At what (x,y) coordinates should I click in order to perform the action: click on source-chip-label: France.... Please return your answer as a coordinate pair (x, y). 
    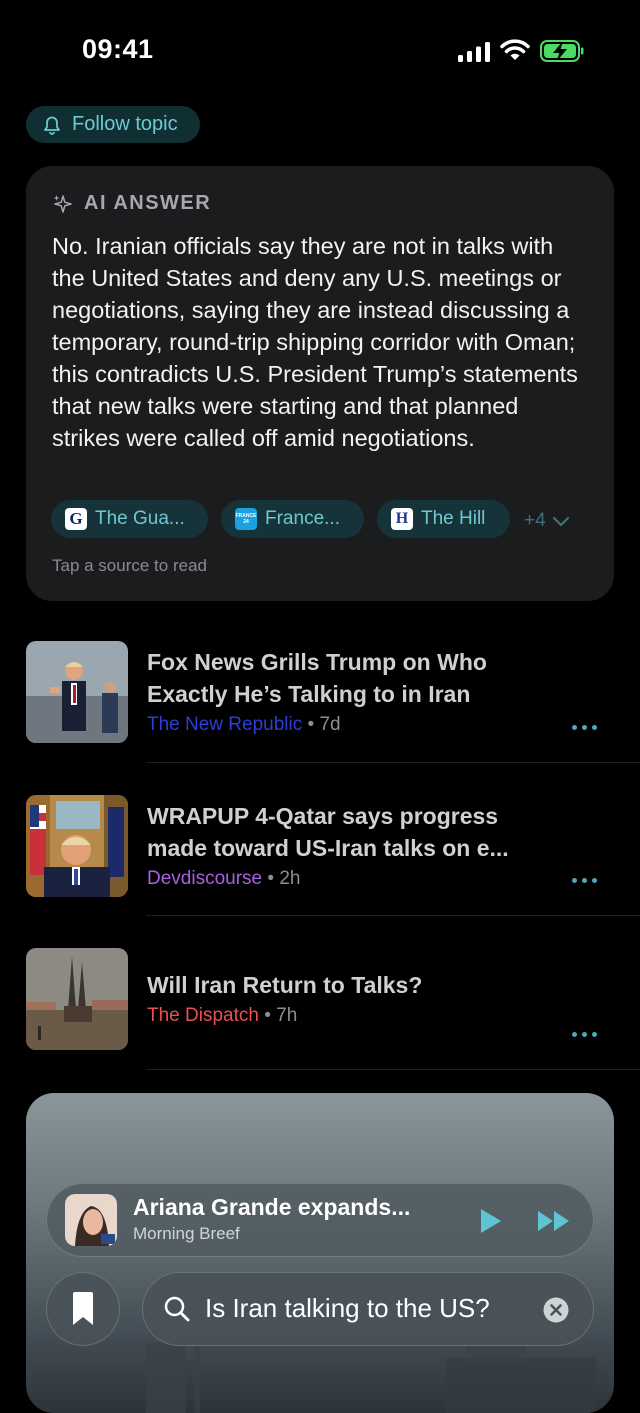
    Looking at the image, I should click on (302, 518).